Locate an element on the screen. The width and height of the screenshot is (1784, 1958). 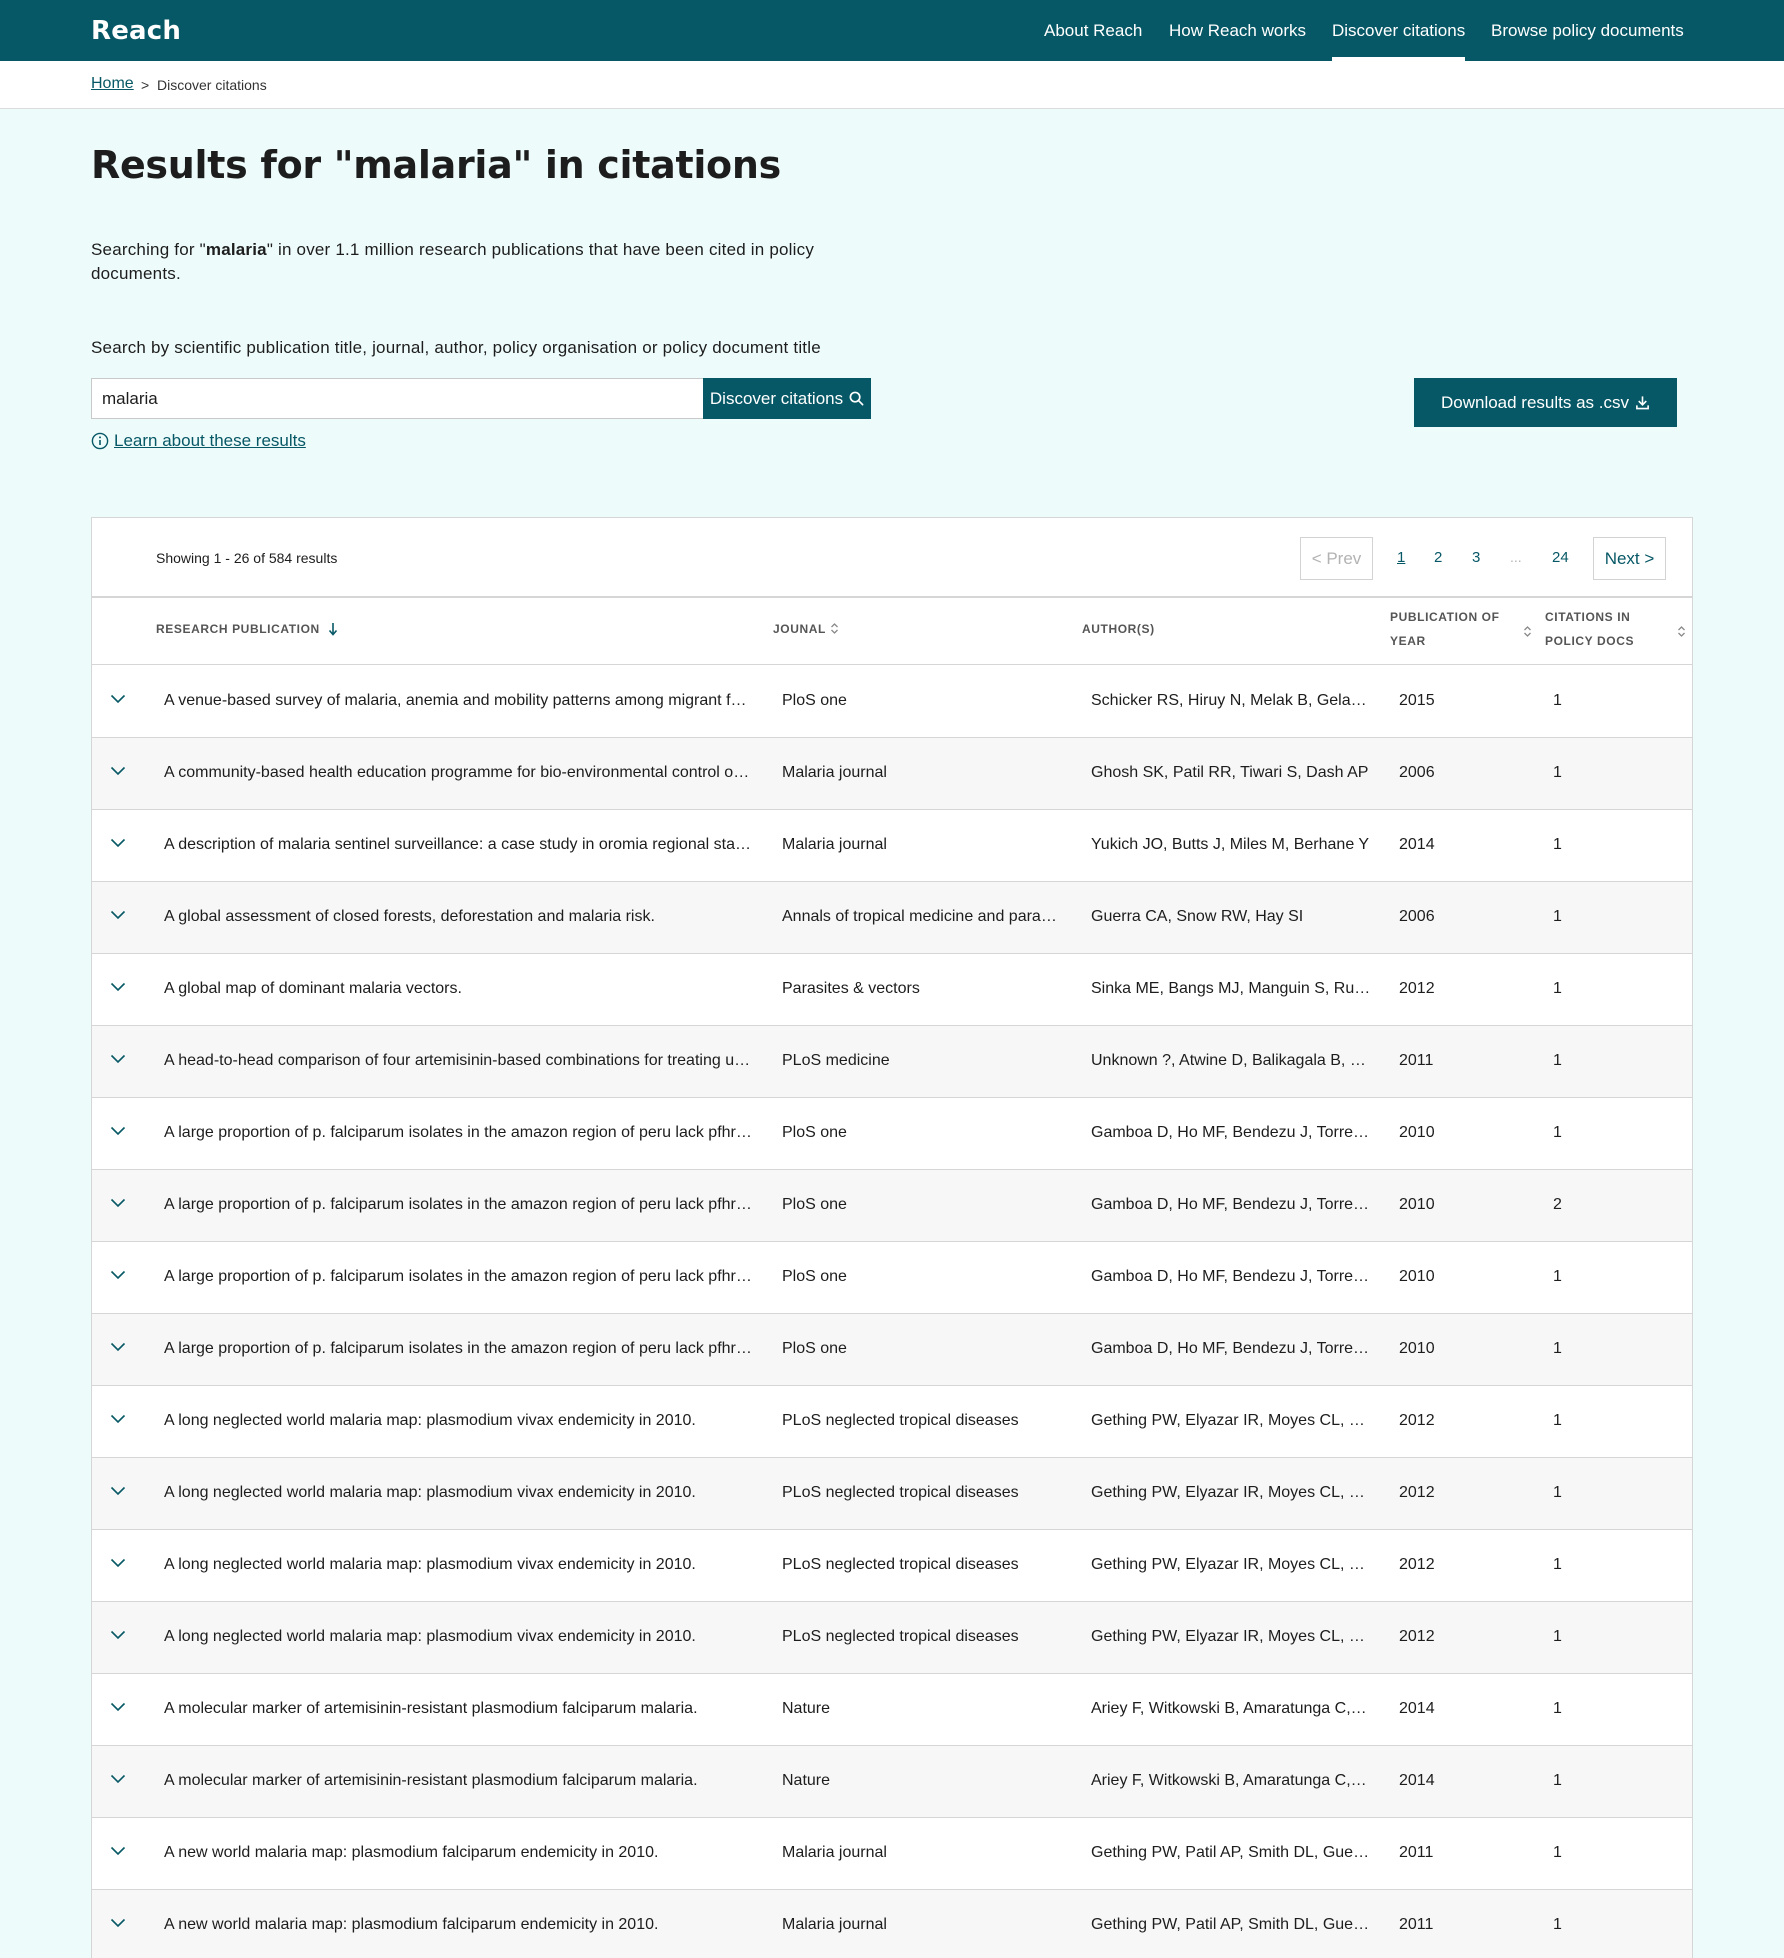
nav-discover-citations: Discover citations is located at coordinates (1399, 41).